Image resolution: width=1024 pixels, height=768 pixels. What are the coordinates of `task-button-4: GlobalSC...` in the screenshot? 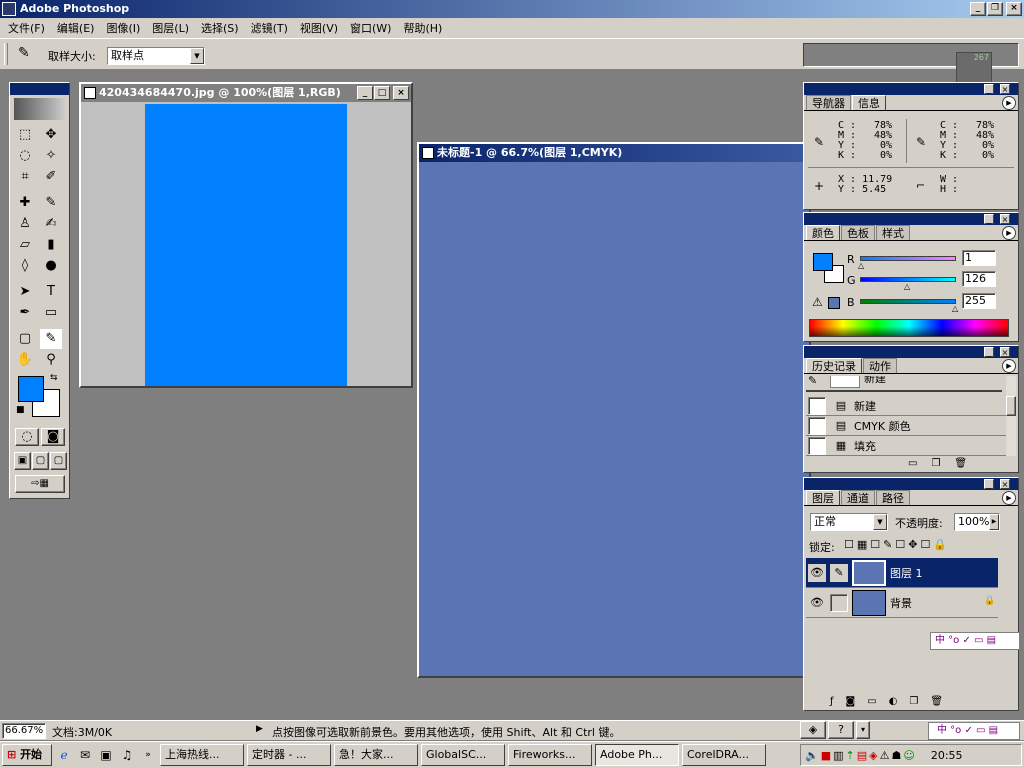 It's located at (463, 755).